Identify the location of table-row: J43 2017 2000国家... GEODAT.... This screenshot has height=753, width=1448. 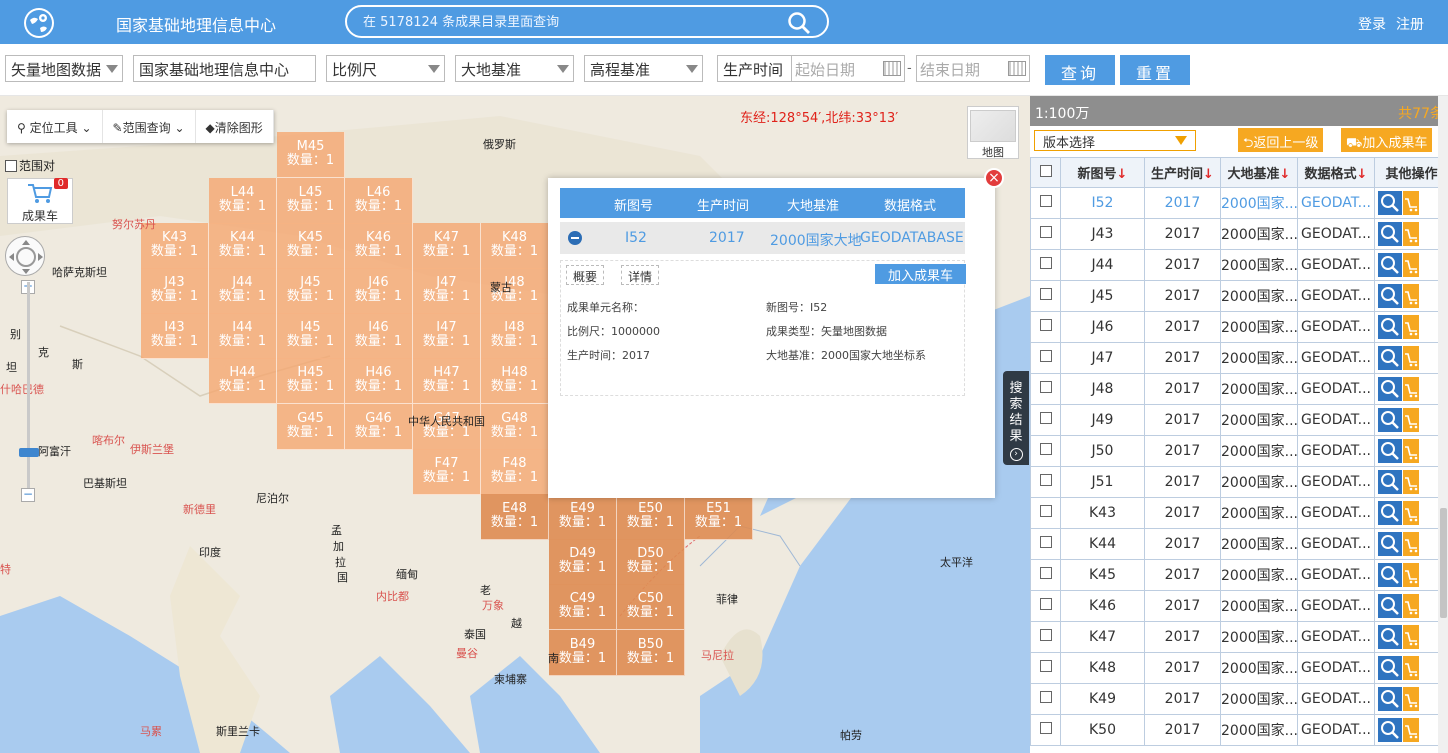
(1239, 234).